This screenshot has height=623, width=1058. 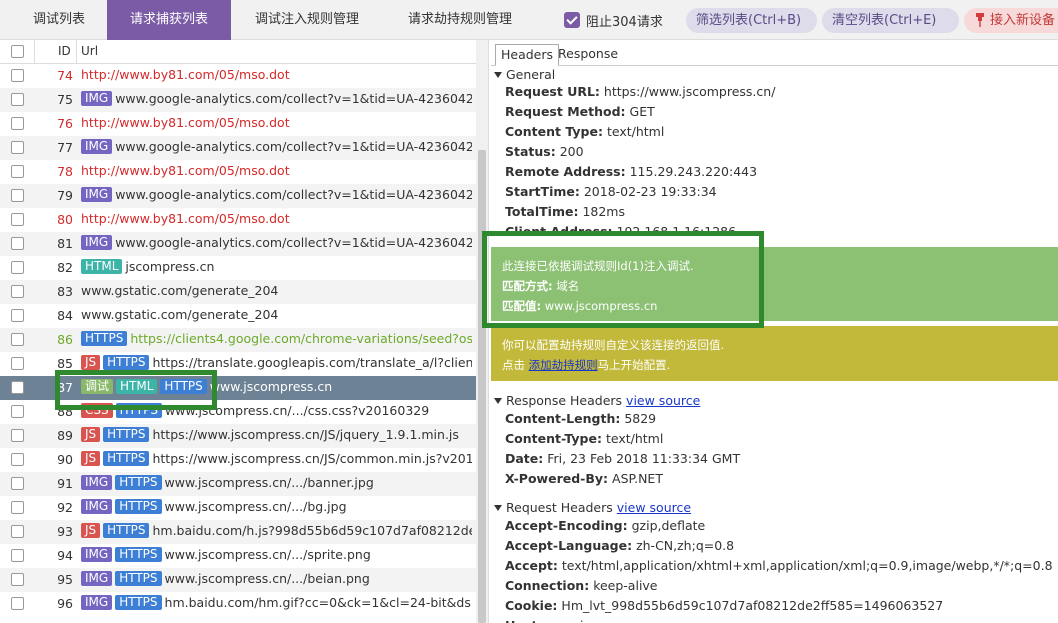 What do you see at coordinates (650, 191) in the screenshot?
I see `header-value: 2018-02-23 19:33:34` at bounding box center [650, 191].